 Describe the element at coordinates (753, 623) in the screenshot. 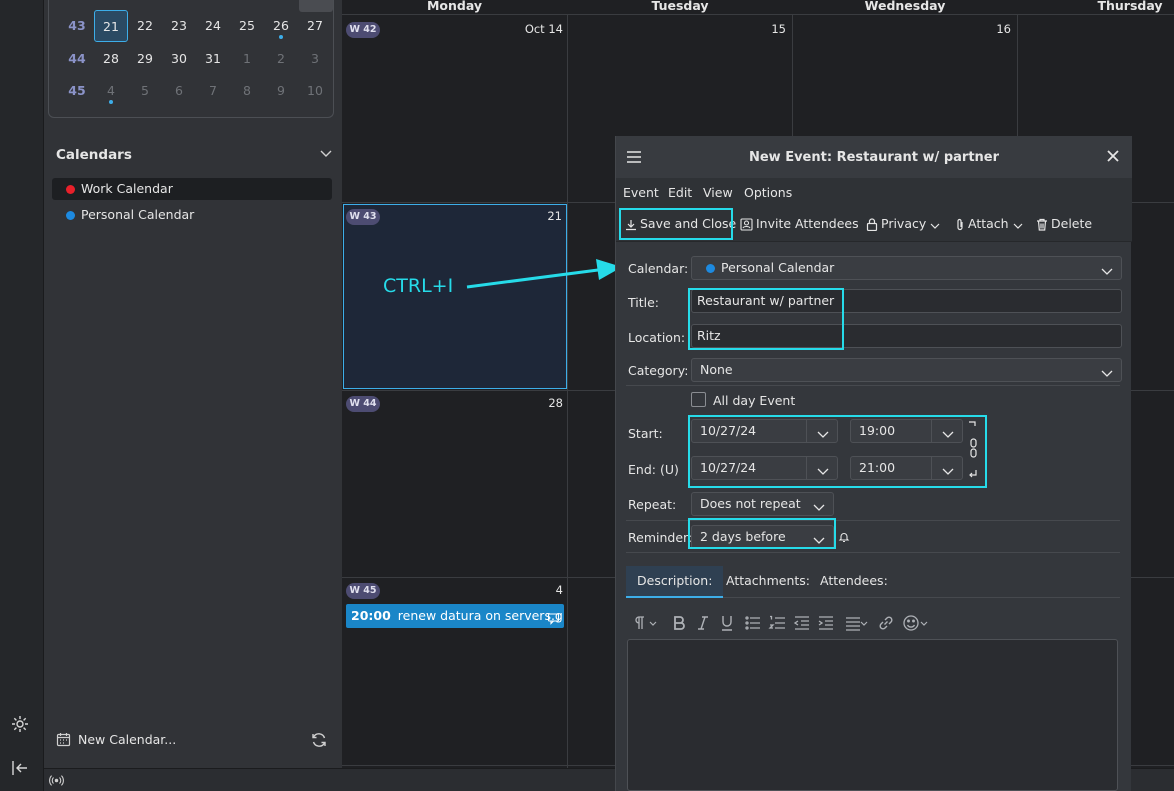

I see `bullet-list-icon` at that location.